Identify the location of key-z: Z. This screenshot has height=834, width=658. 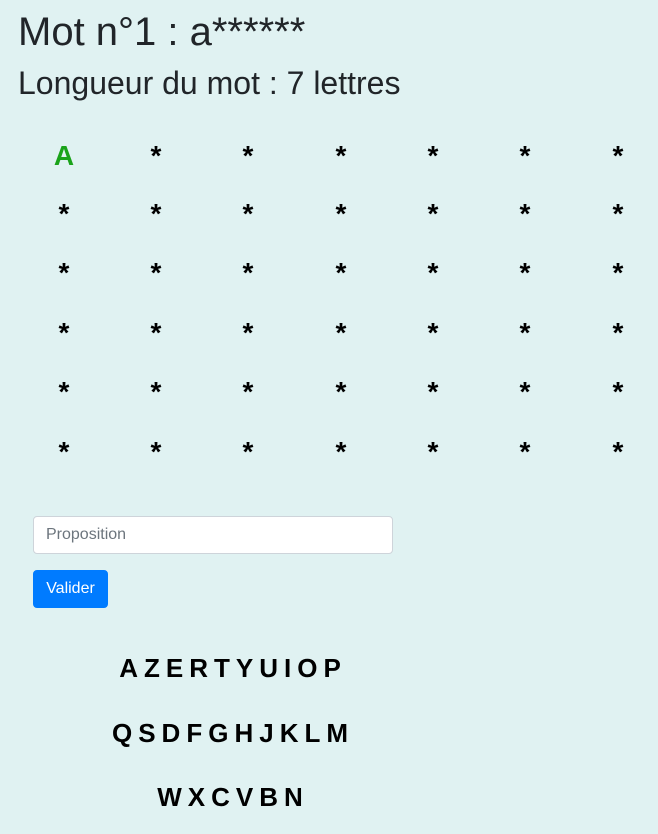
(152, 668).